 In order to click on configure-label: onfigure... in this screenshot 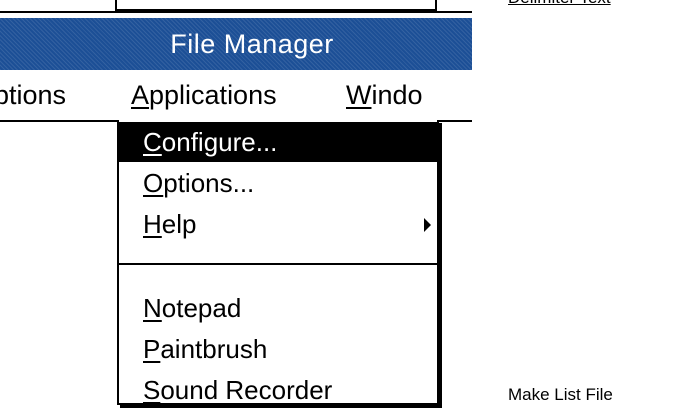, I will do `click(219, 142)`.